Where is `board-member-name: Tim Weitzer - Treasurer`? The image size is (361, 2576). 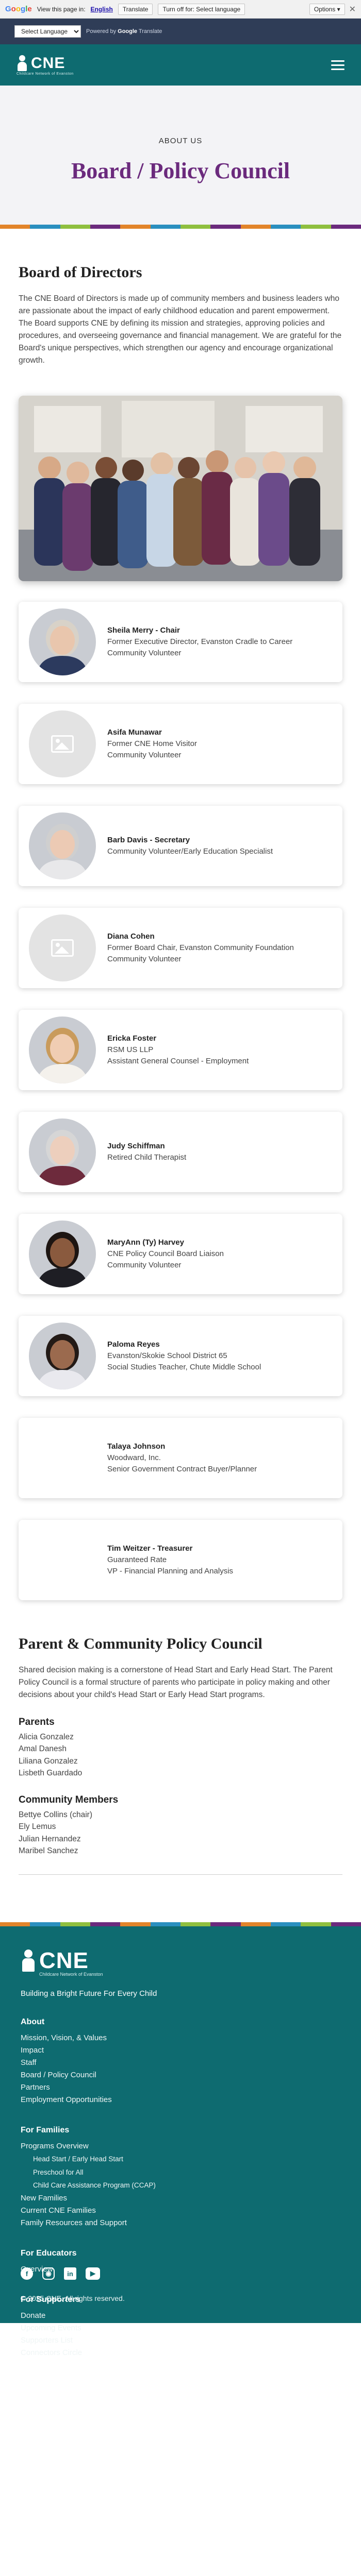
board-member-name: Tim Weitzer - Treasurer is located at coordinates (150, 1548).